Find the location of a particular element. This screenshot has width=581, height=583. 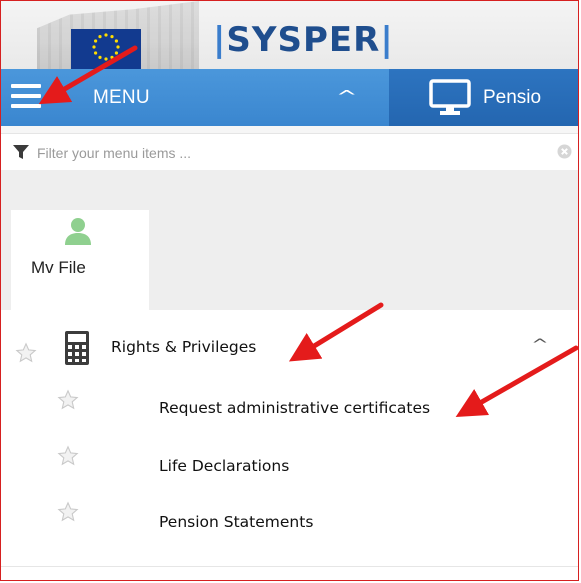

calculator-icon is located at coordinates (77, 348).